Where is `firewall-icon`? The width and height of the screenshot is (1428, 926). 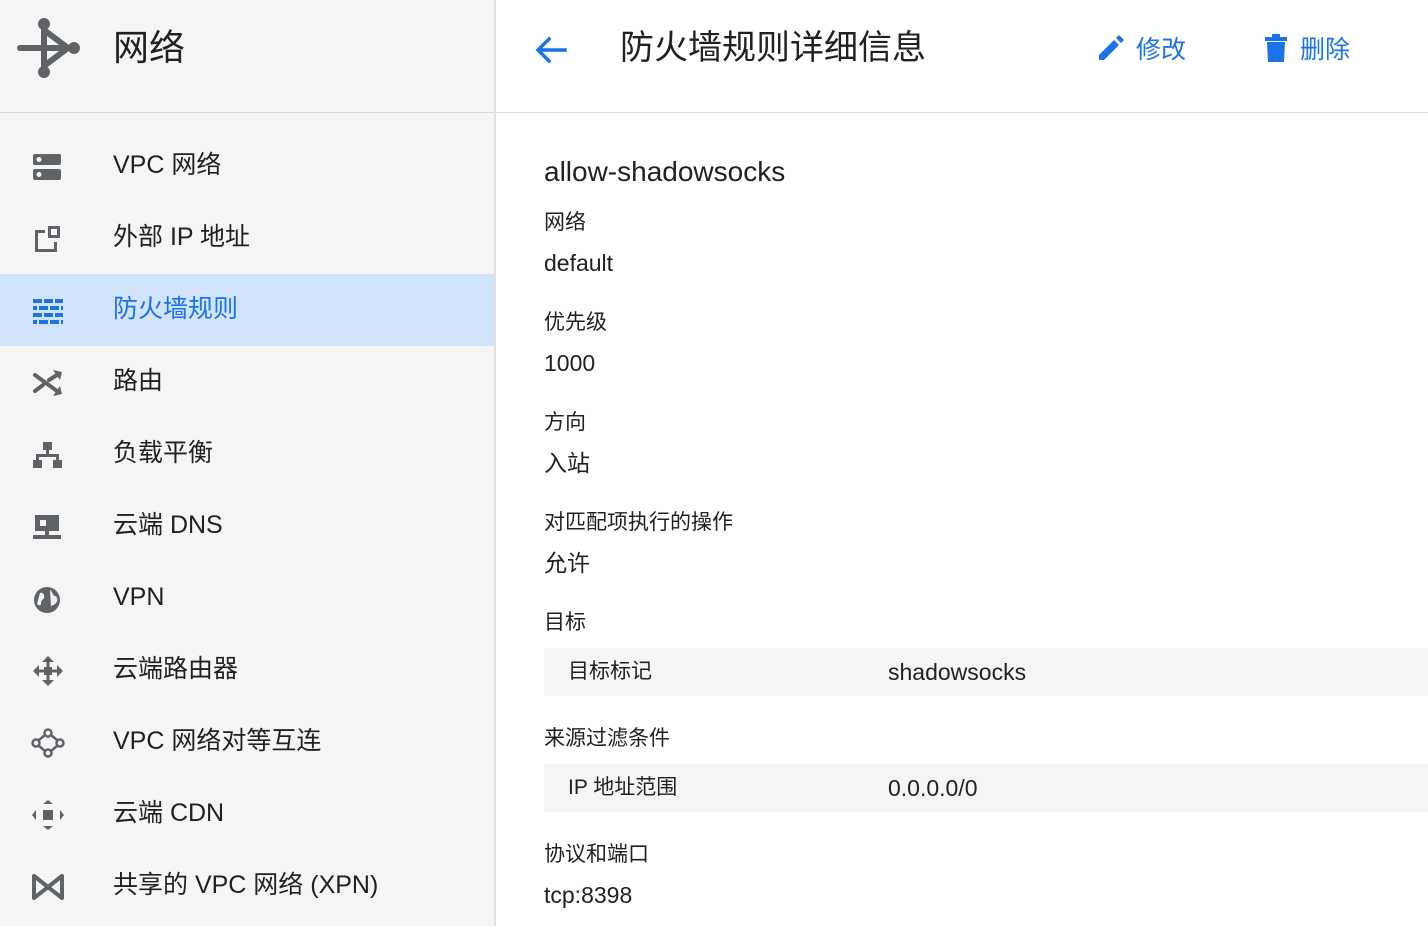 firewall-icon is located at coordinates (48, 311).